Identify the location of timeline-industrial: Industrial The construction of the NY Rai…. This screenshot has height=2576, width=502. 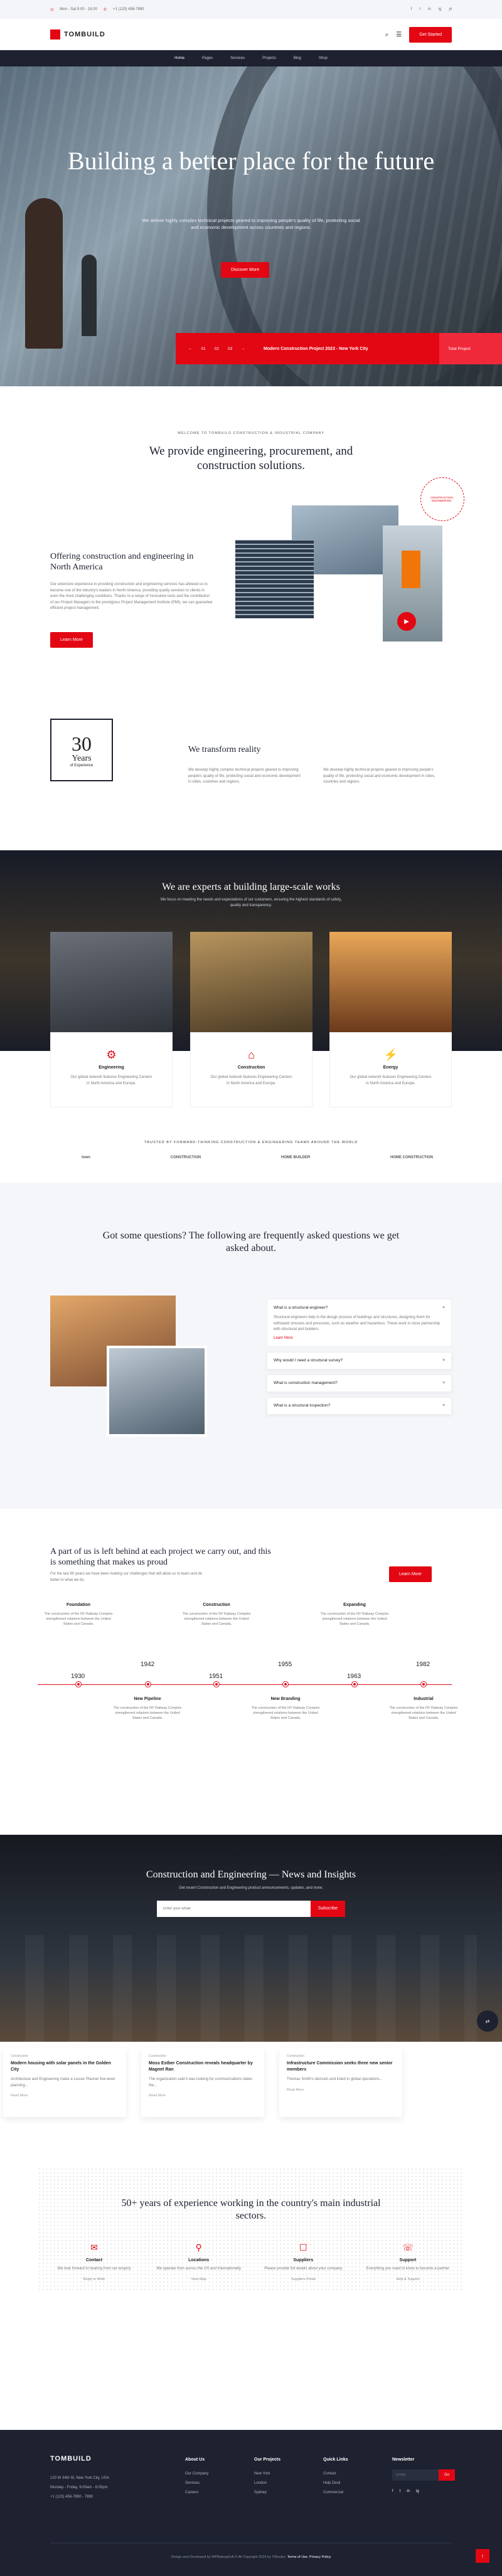
(423, 1709).